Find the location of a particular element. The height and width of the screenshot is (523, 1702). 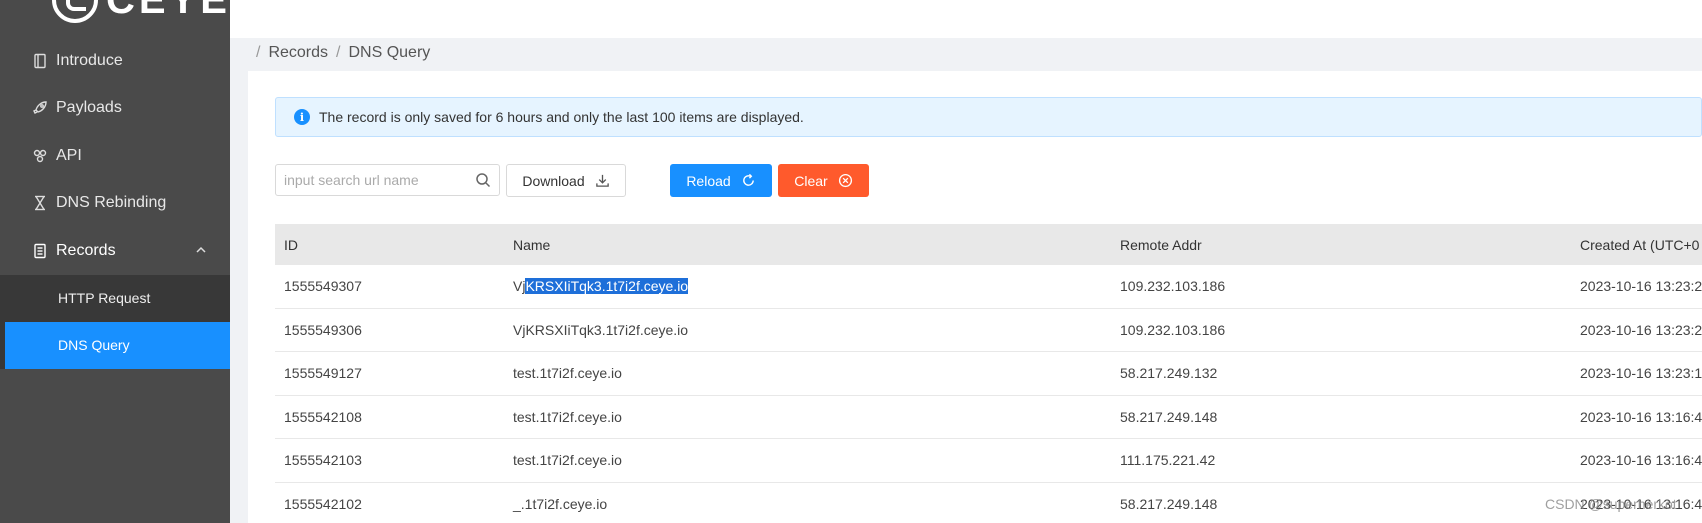

download-button: Download is located at coordinates (566, 180).